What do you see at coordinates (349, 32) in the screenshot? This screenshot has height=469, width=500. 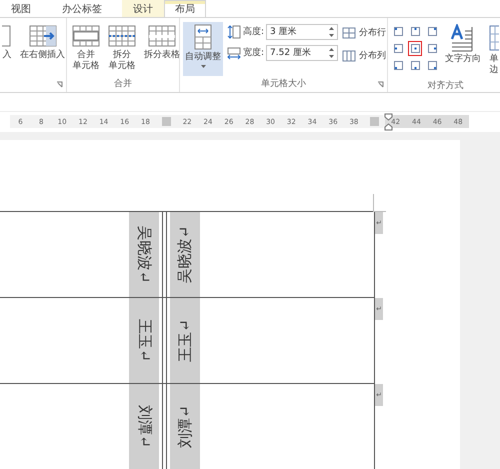 I see `distribute-rows-icon` at bounding box center [349, 32].